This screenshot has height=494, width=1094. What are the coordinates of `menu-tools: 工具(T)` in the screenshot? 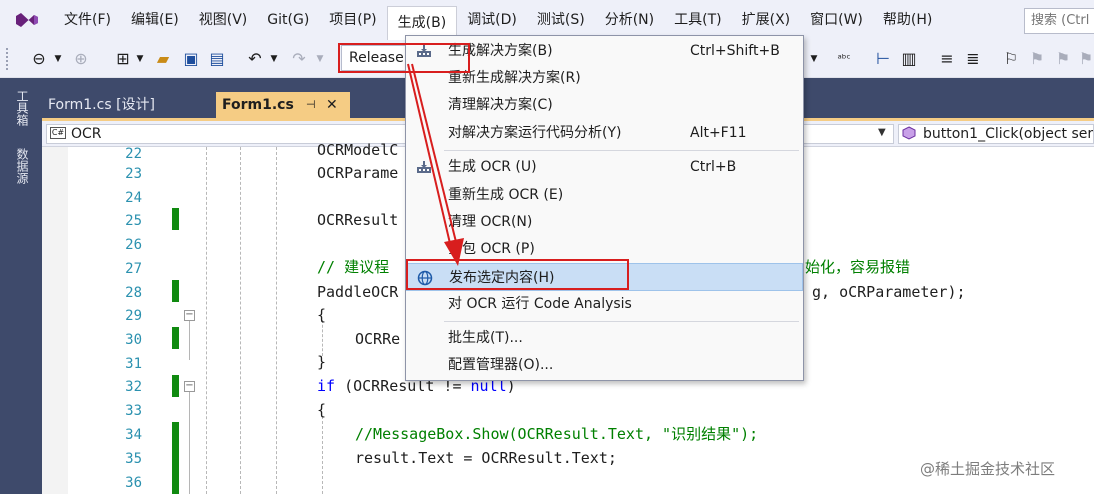 It's located at (697, 20).